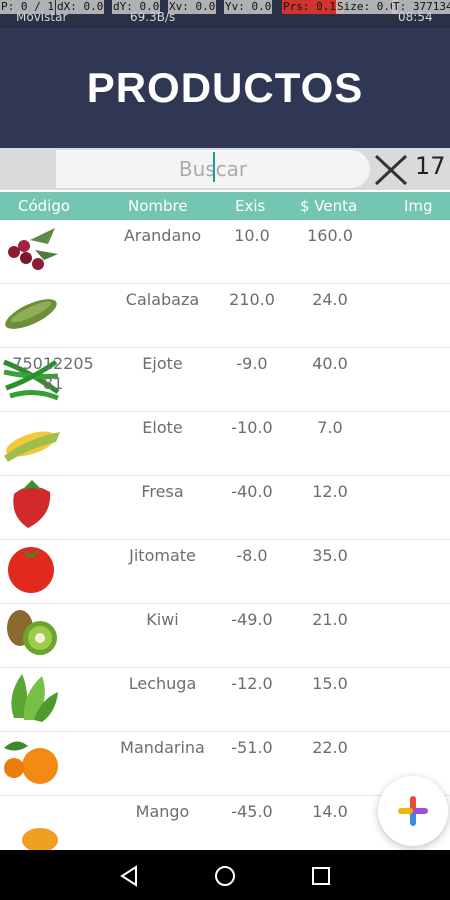 The height and width of the screenshot is (900, 450). Describe the element at coordinates (27, 7) in the screenshot. I see `debug-pointer: P: 0 / 1` at that location.